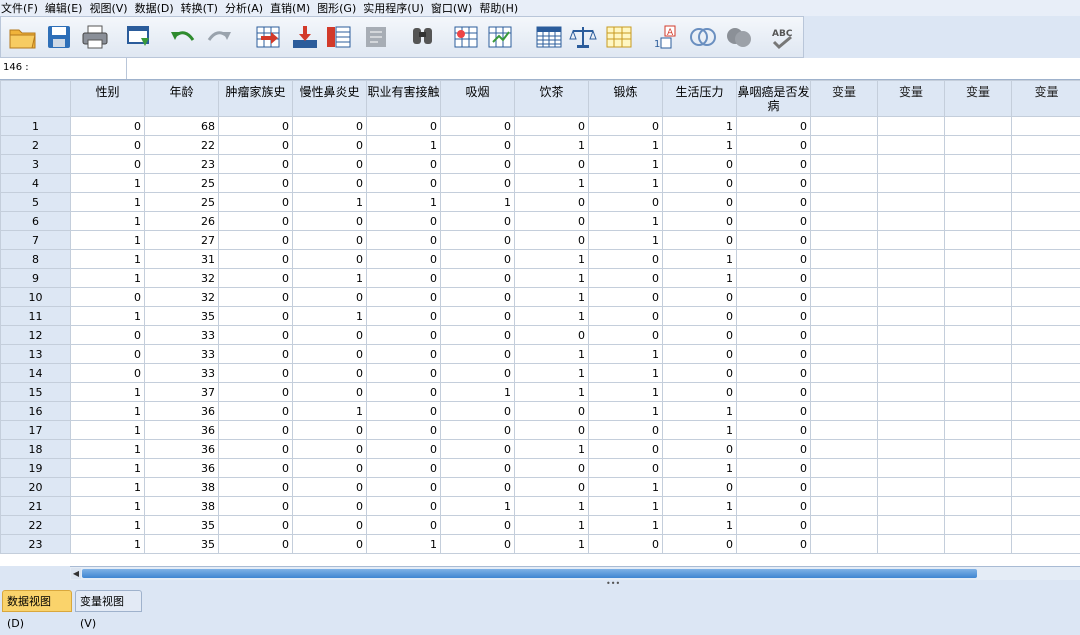 The width and height of the screenshot is (1080, 635). Describe the element at coordinates (67, 8) in the screenshot. I see `menu-item-1: 编辑(E)` at that location.